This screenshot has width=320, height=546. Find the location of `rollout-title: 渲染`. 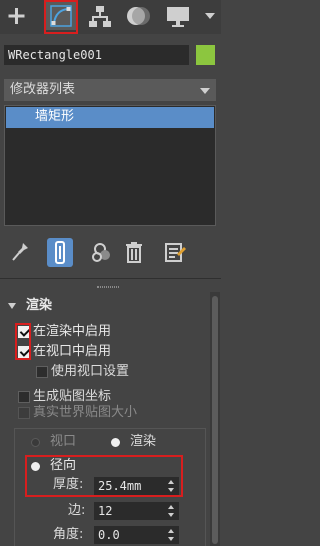

rollout-title: 渲染 is located at coordinates (39, 305).